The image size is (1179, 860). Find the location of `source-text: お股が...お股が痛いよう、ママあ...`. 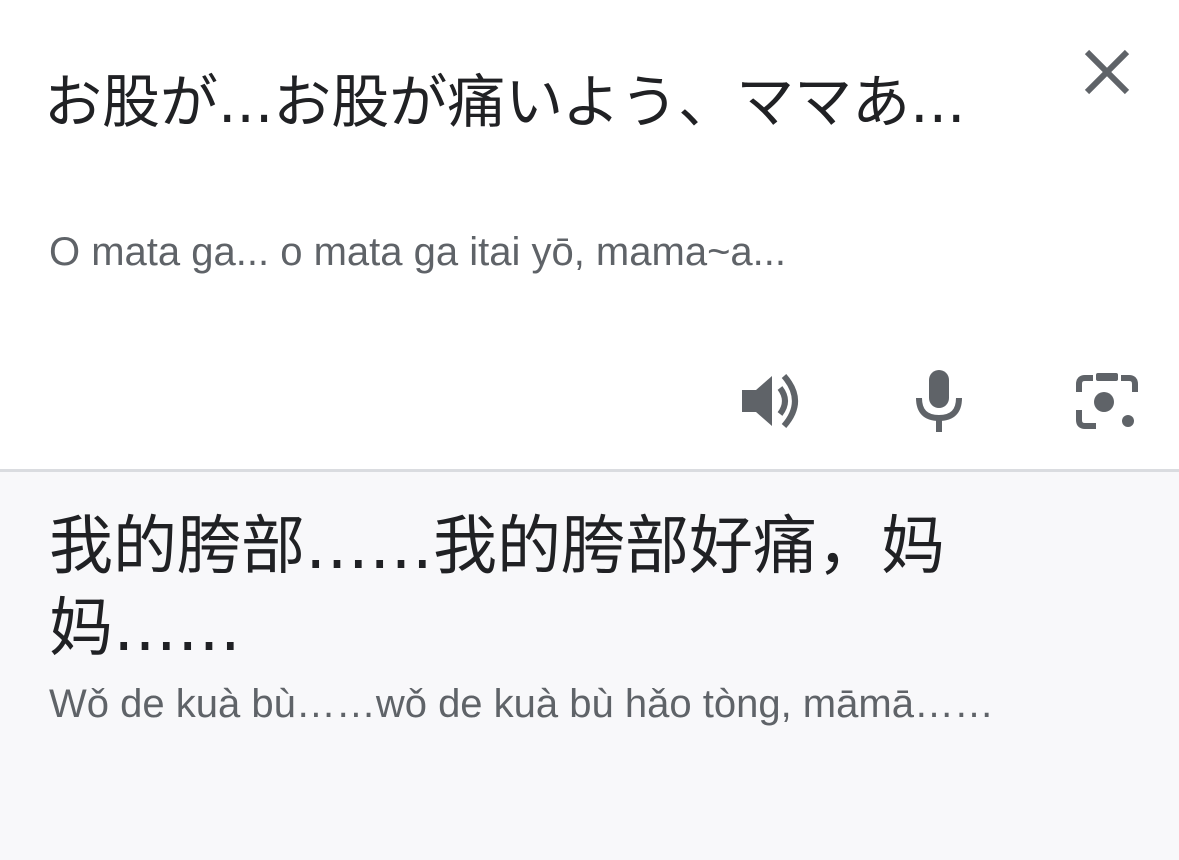

source-text: お股が...お股が痛いよう、ママあ... is located at coordinates (524, 102).